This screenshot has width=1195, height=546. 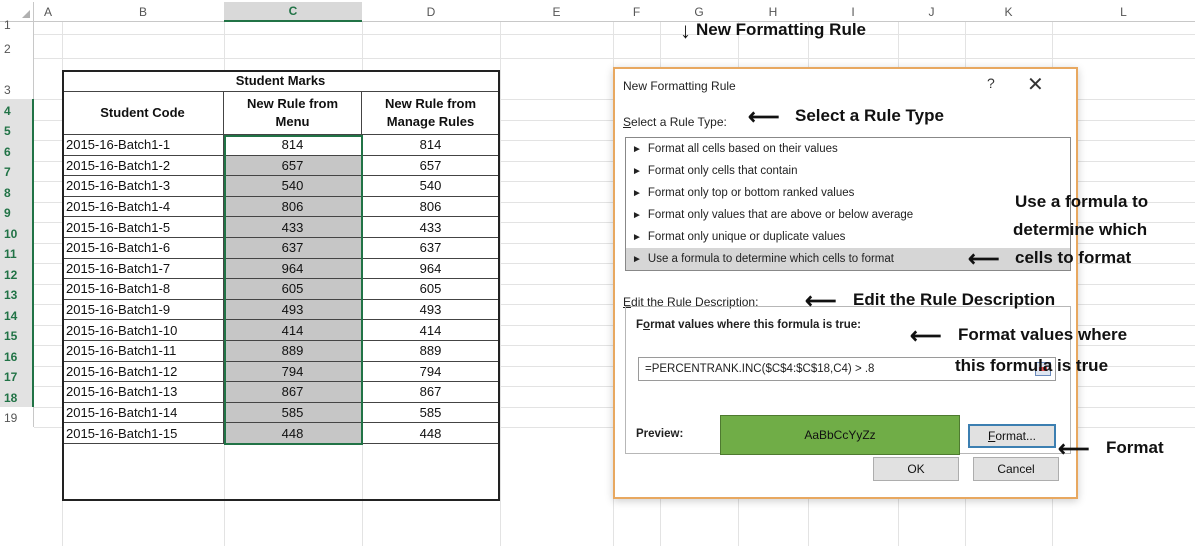 What do you see at coordinates (848, 171) in the screenshot?
I see `rule-type-item: ► Format only cells that contain` at bounding box center [848, 171].